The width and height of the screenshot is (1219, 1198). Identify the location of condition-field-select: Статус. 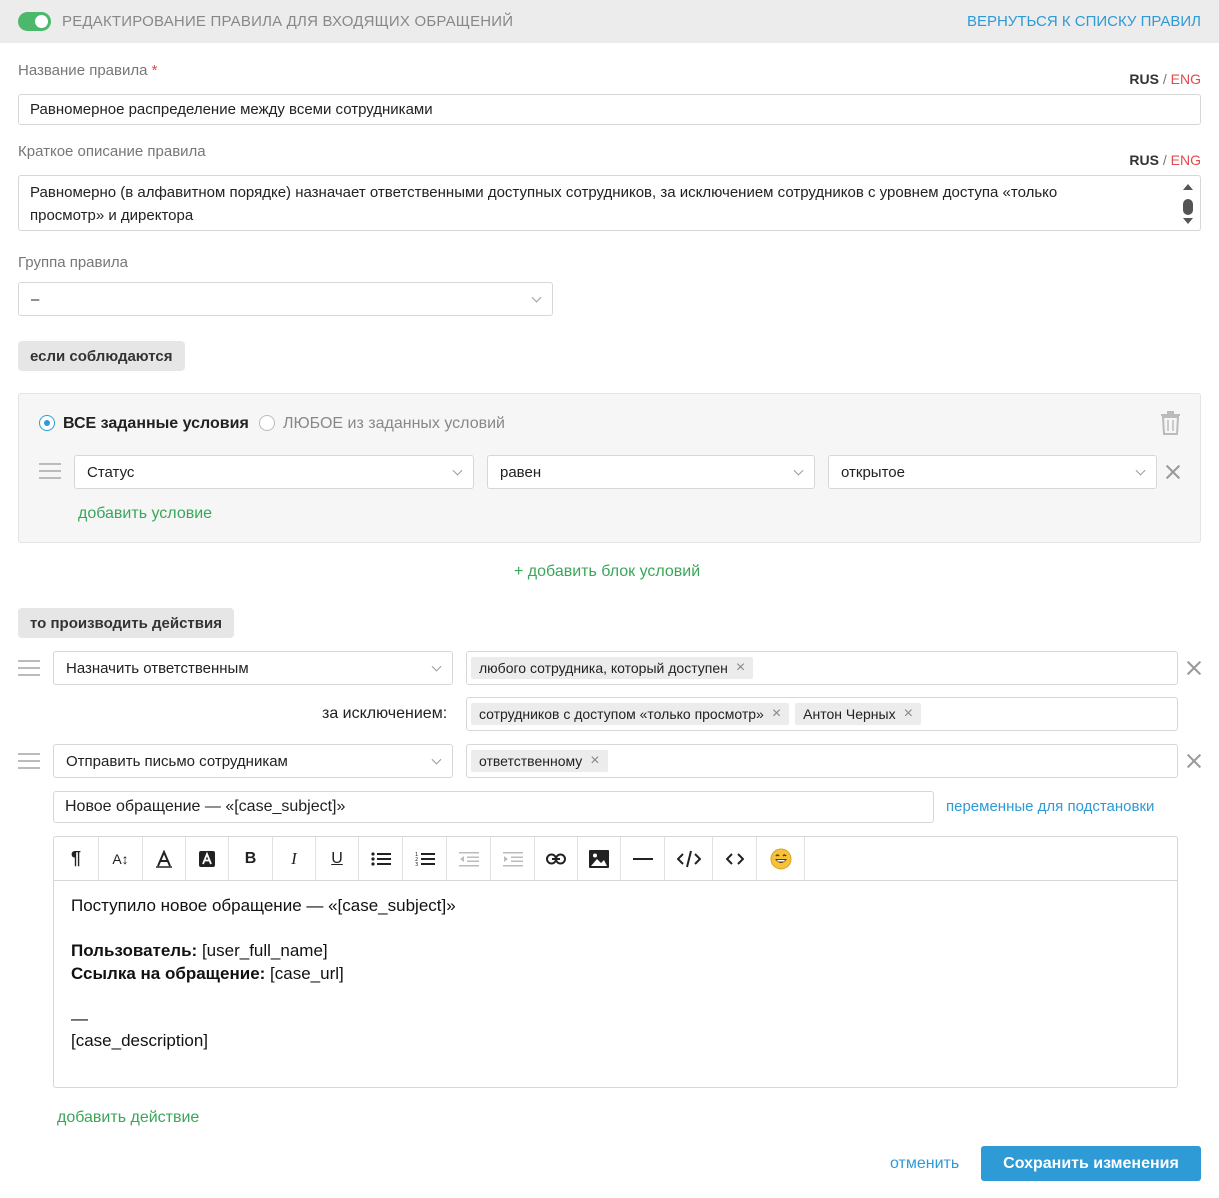
(274, 472).